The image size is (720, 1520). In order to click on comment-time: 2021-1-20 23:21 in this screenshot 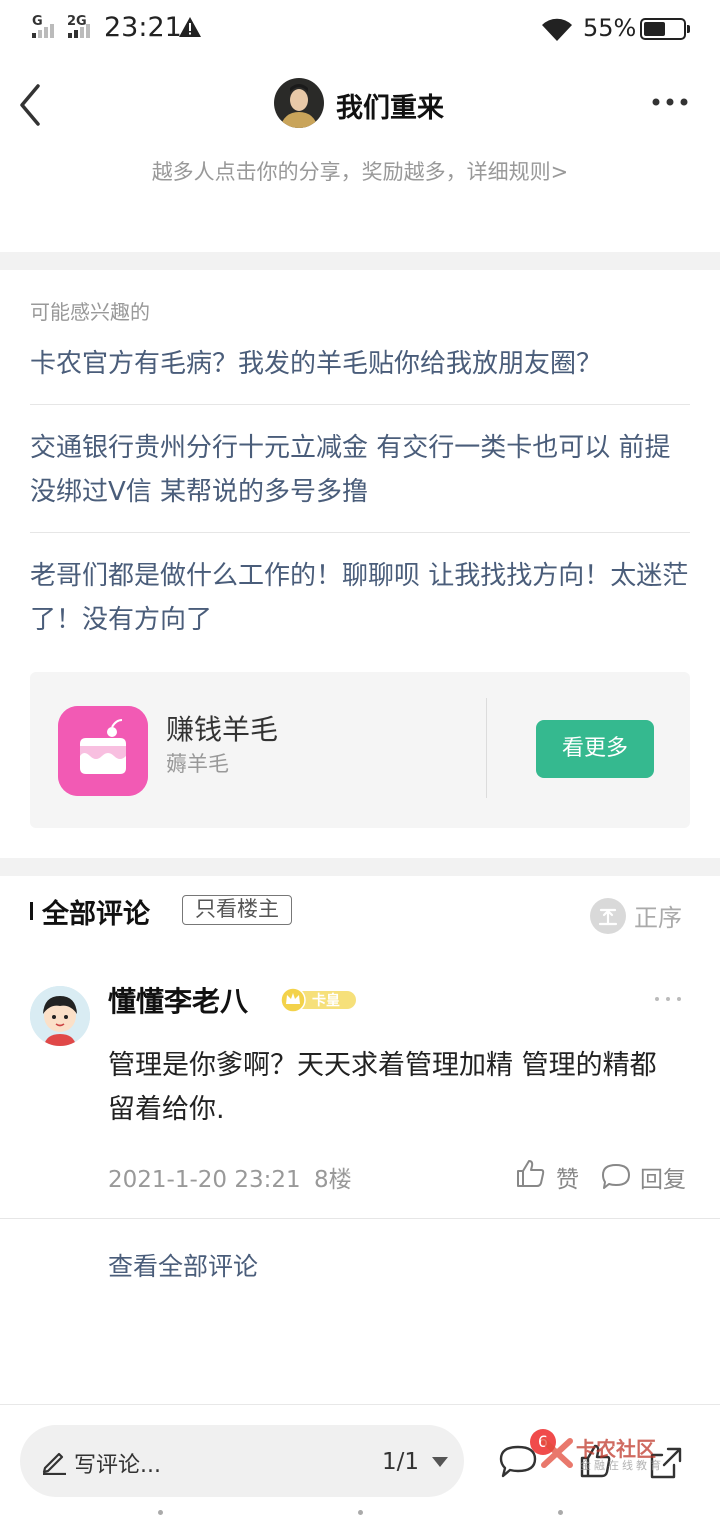, I will do `click(204, 1180)`.